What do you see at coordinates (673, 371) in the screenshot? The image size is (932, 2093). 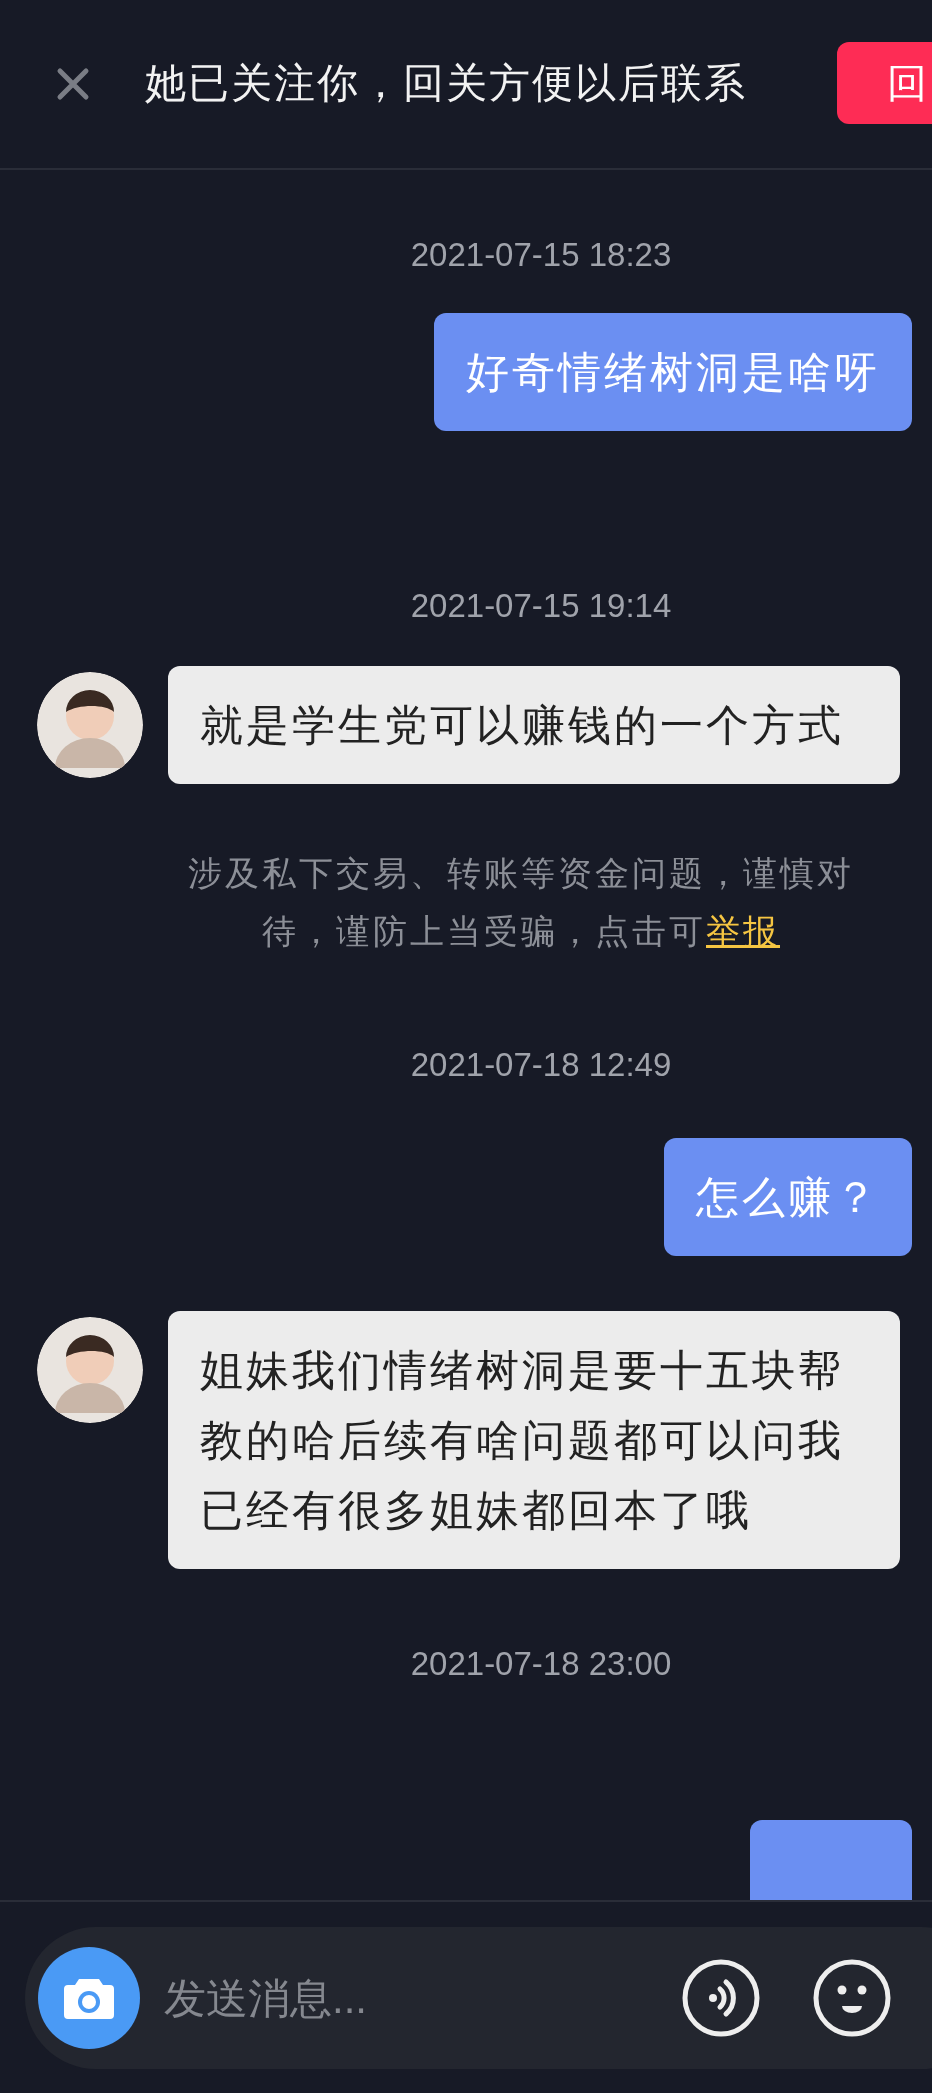 I see `message-bubble: 好奇情绪树洞是啥呀` at bounding box center [673, 371].